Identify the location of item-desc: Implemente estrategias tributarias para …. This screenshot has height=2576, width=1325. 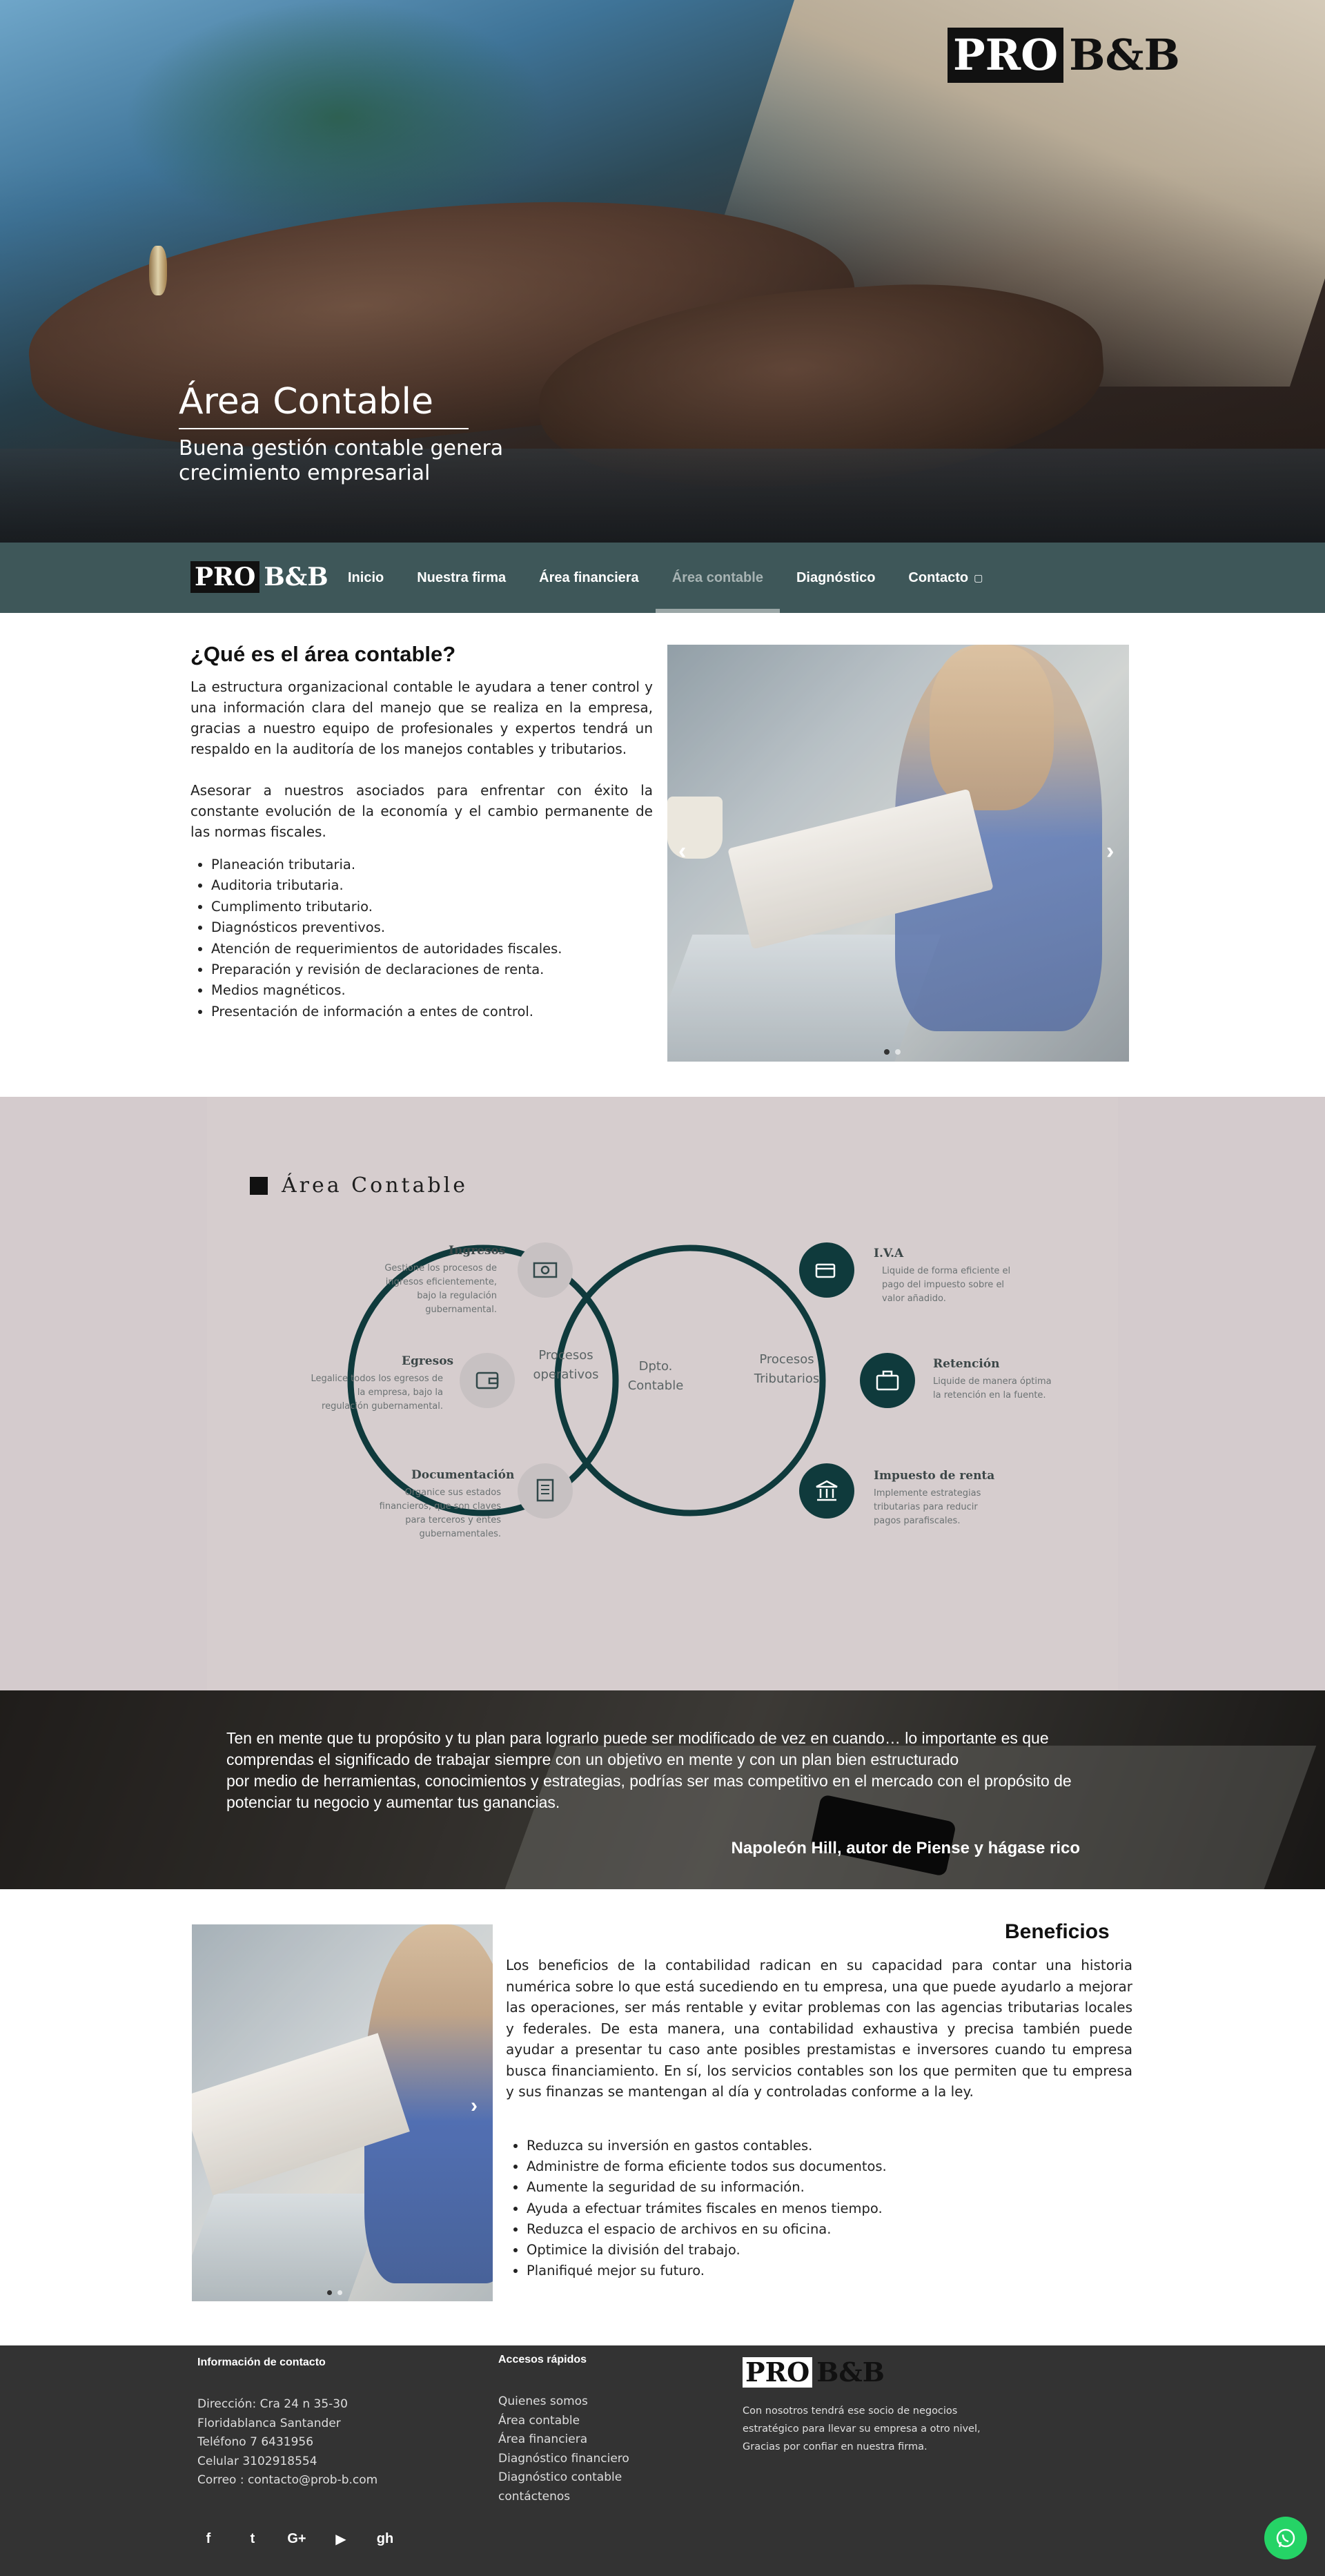
(927, 1507).